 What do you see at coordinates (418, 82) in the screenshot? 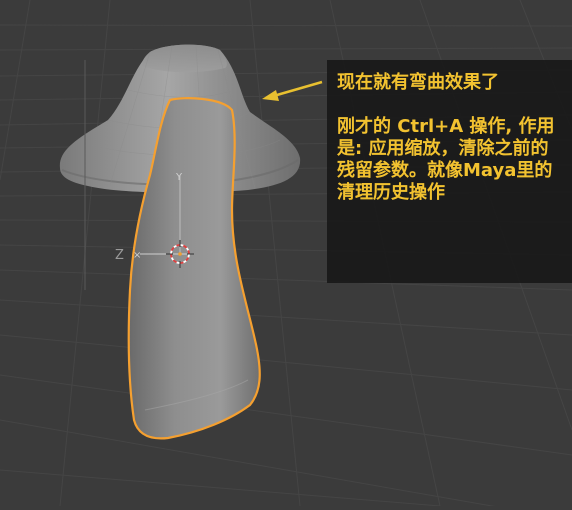
I see `note-headline: 现在就有弯曲效果了` at bounding box center [418, 82].